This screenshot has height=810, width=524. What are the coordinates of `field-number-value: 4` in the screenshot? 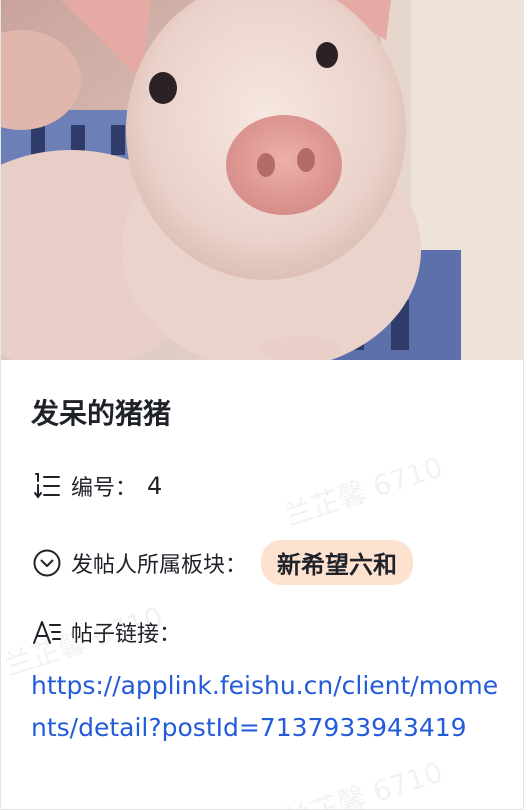 It's located at (155, 486).